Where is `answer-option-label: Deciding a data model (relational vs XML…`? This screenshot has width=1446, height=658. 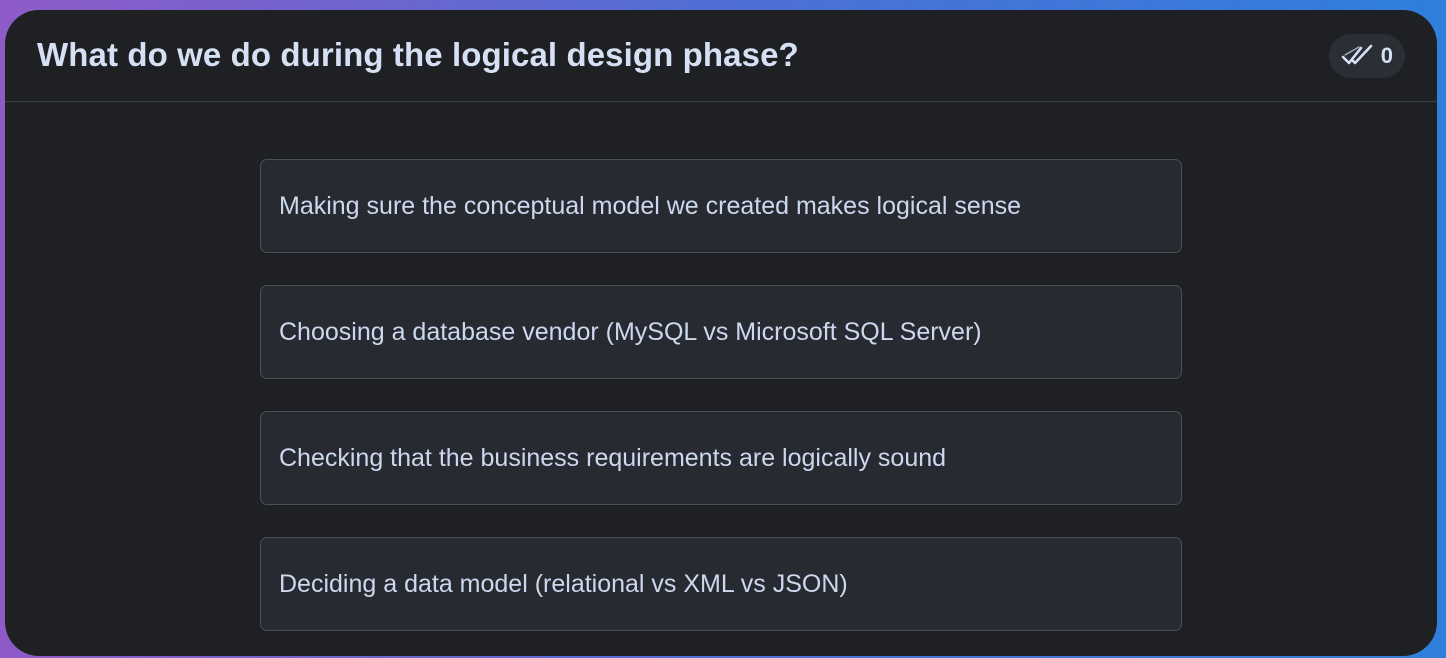
answer-option-label: Deciding a data model (relational vs XML… is located at coordinates (563, 584).